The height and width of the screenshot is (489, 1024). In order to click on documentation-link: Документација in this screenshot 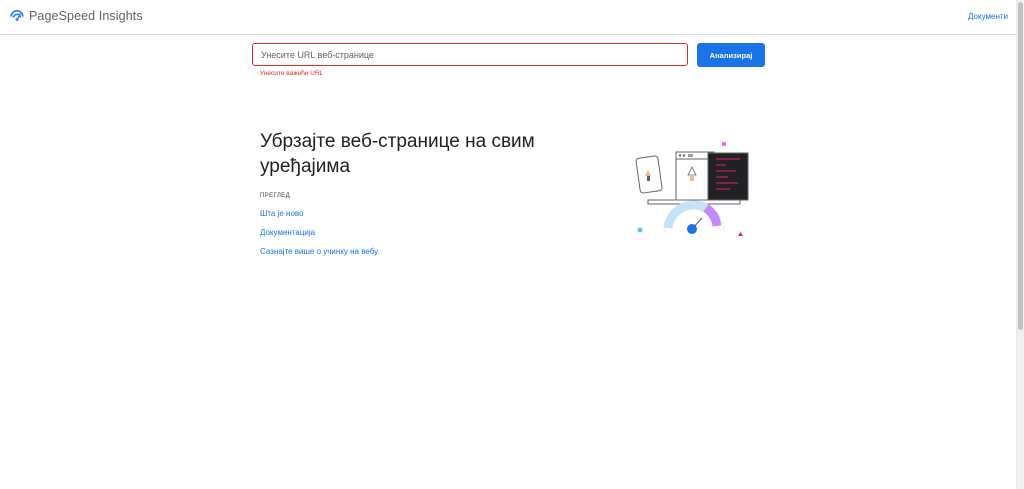, I will do `click(287, 232)`.